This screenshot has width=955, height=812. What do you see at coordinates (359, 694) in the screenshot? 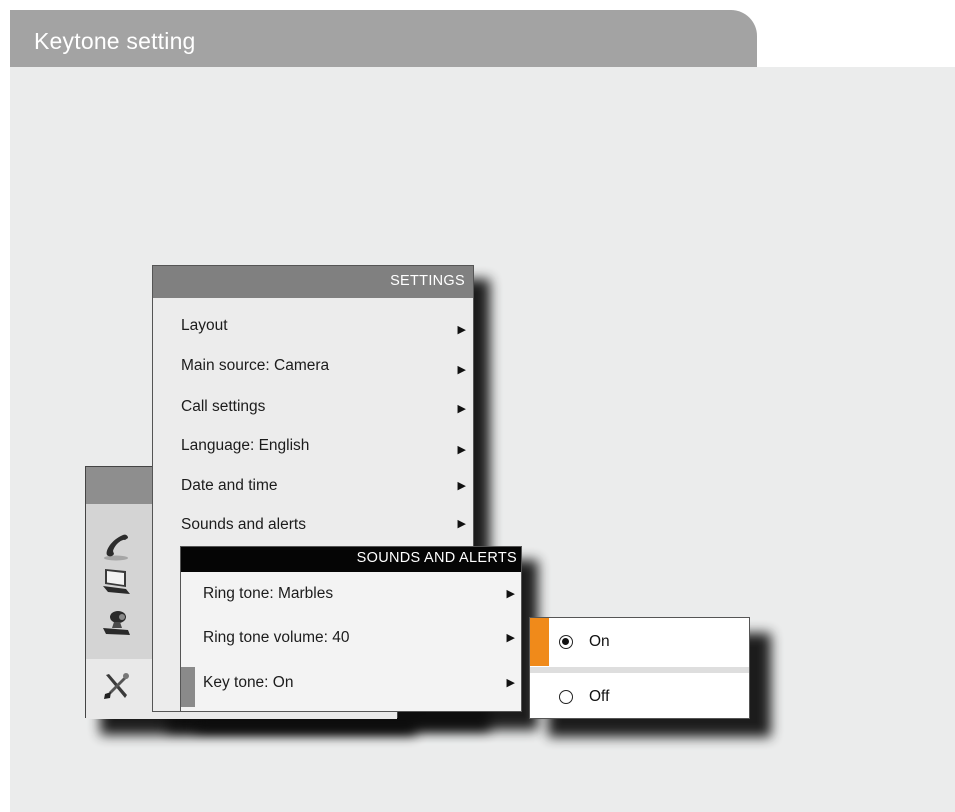
I see `sounds-item-key-tone: Key tone: On ▶` at bounding box center [359, 694].